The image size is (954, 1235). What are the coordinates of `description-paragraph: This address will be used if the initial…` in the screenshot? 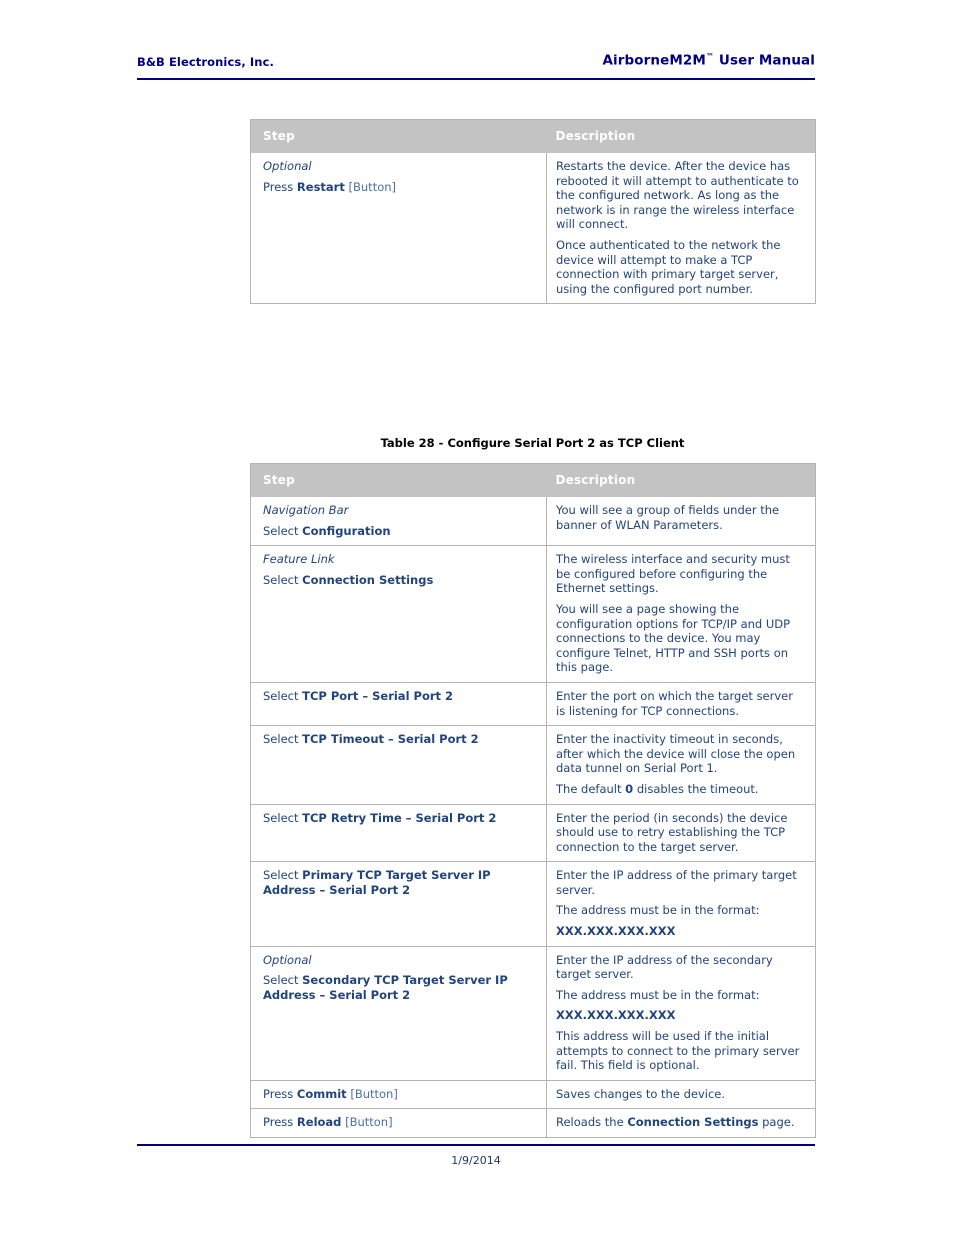 It's located at (678, 1051).